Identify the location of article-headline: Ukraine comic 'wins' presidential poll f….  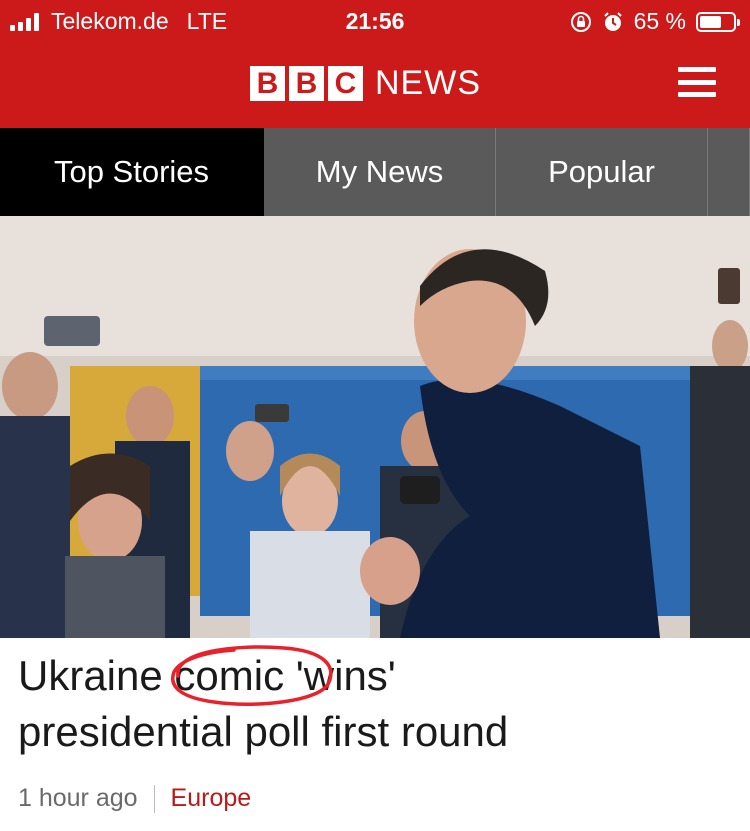
(378, 702).